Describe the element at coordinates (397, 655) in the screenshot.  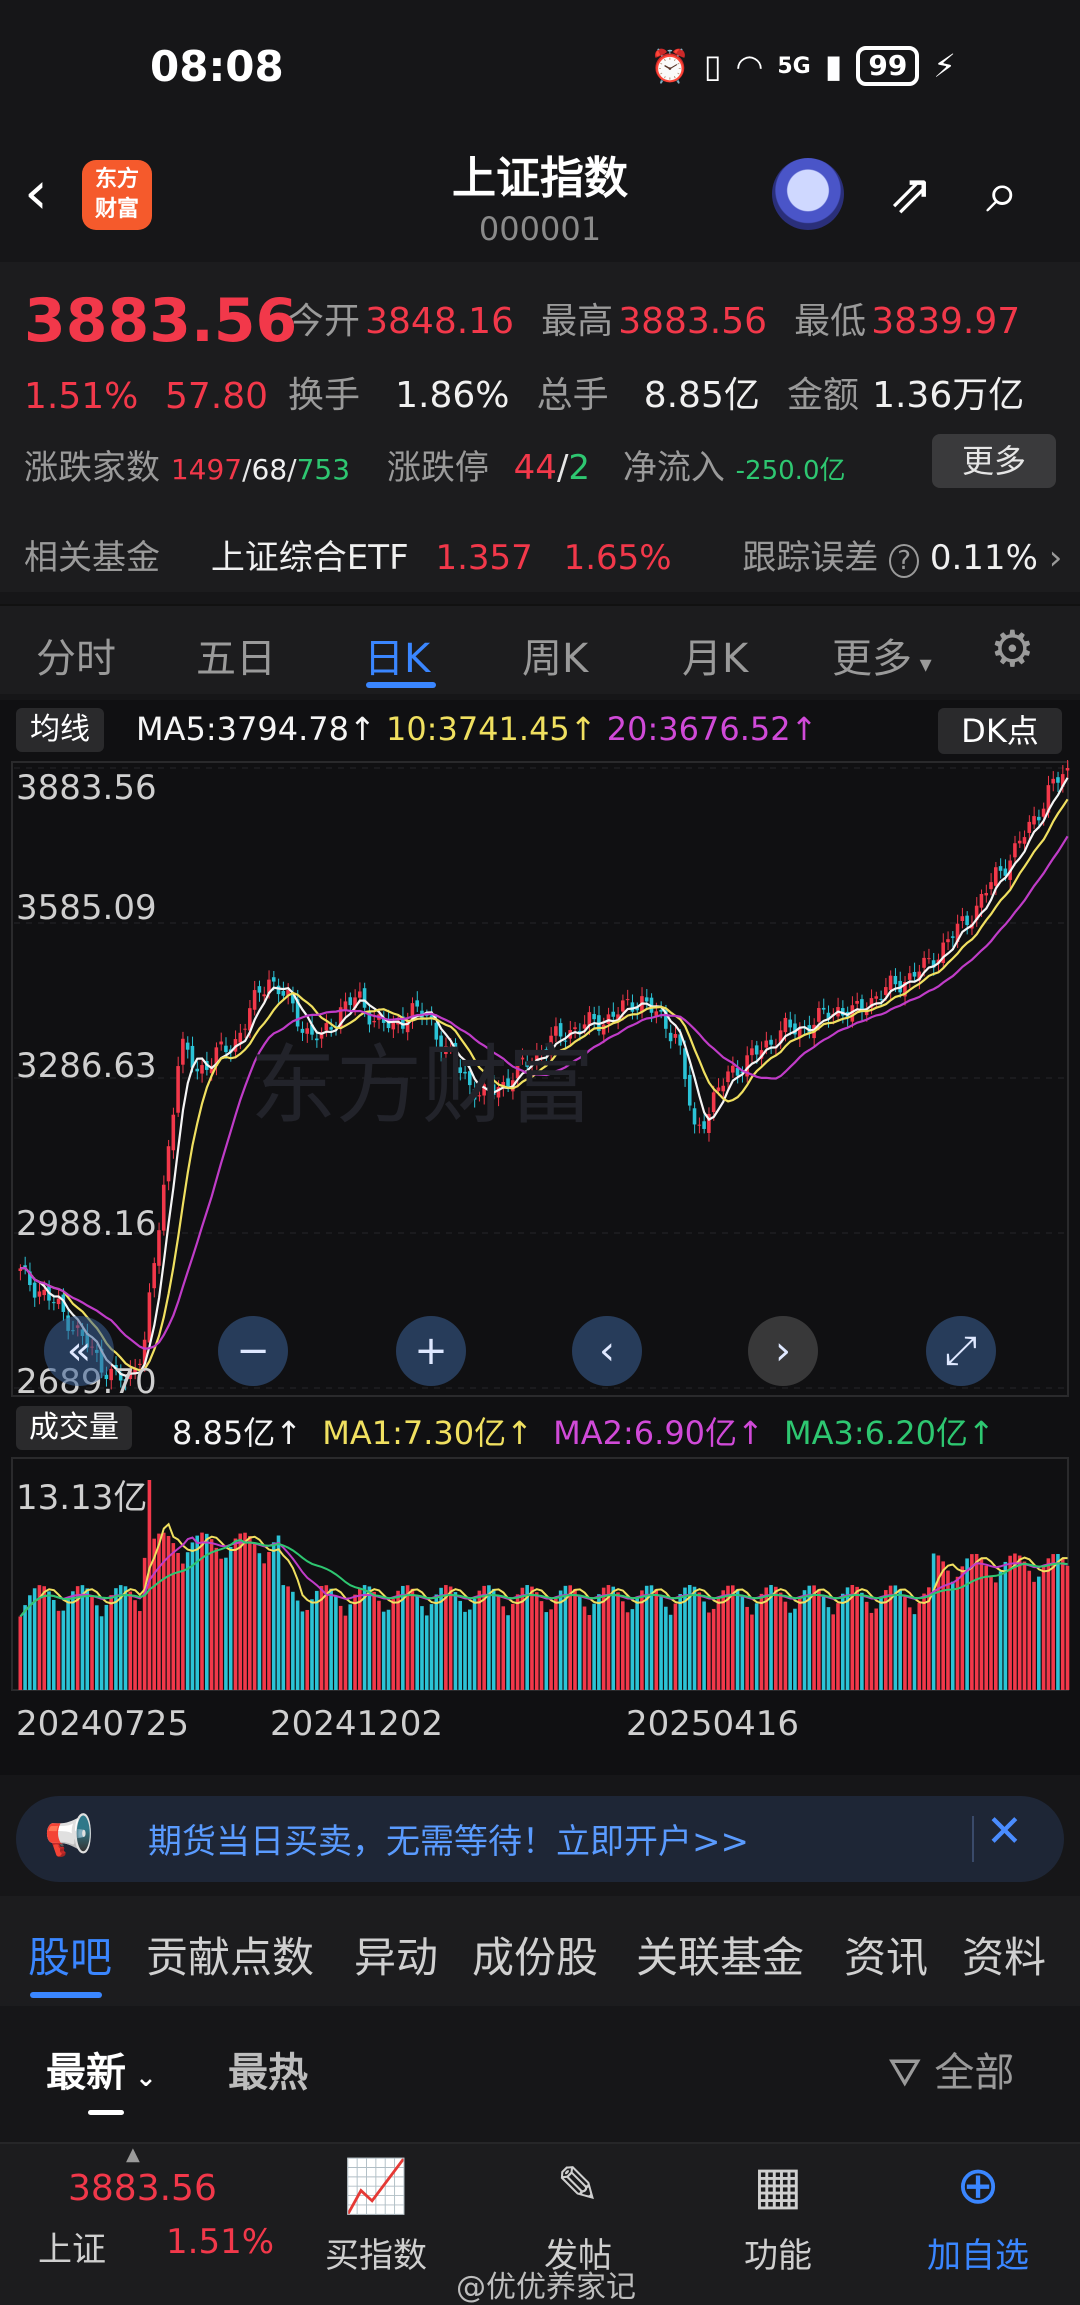
I see `tab-daily: 日K` at that location.